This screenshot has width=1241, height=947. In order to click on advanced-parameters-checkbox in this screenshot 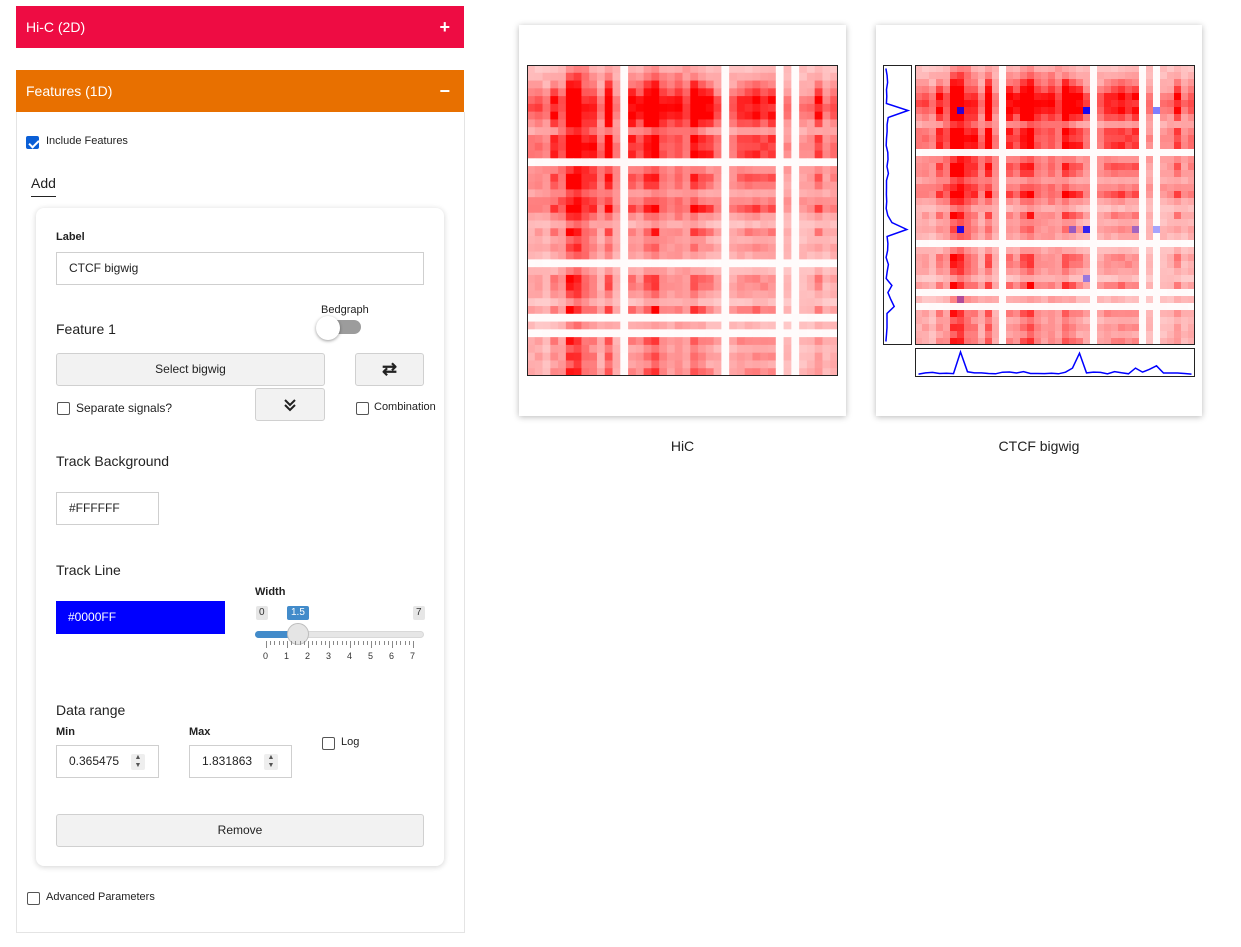, I will do `click(33, 898)`.